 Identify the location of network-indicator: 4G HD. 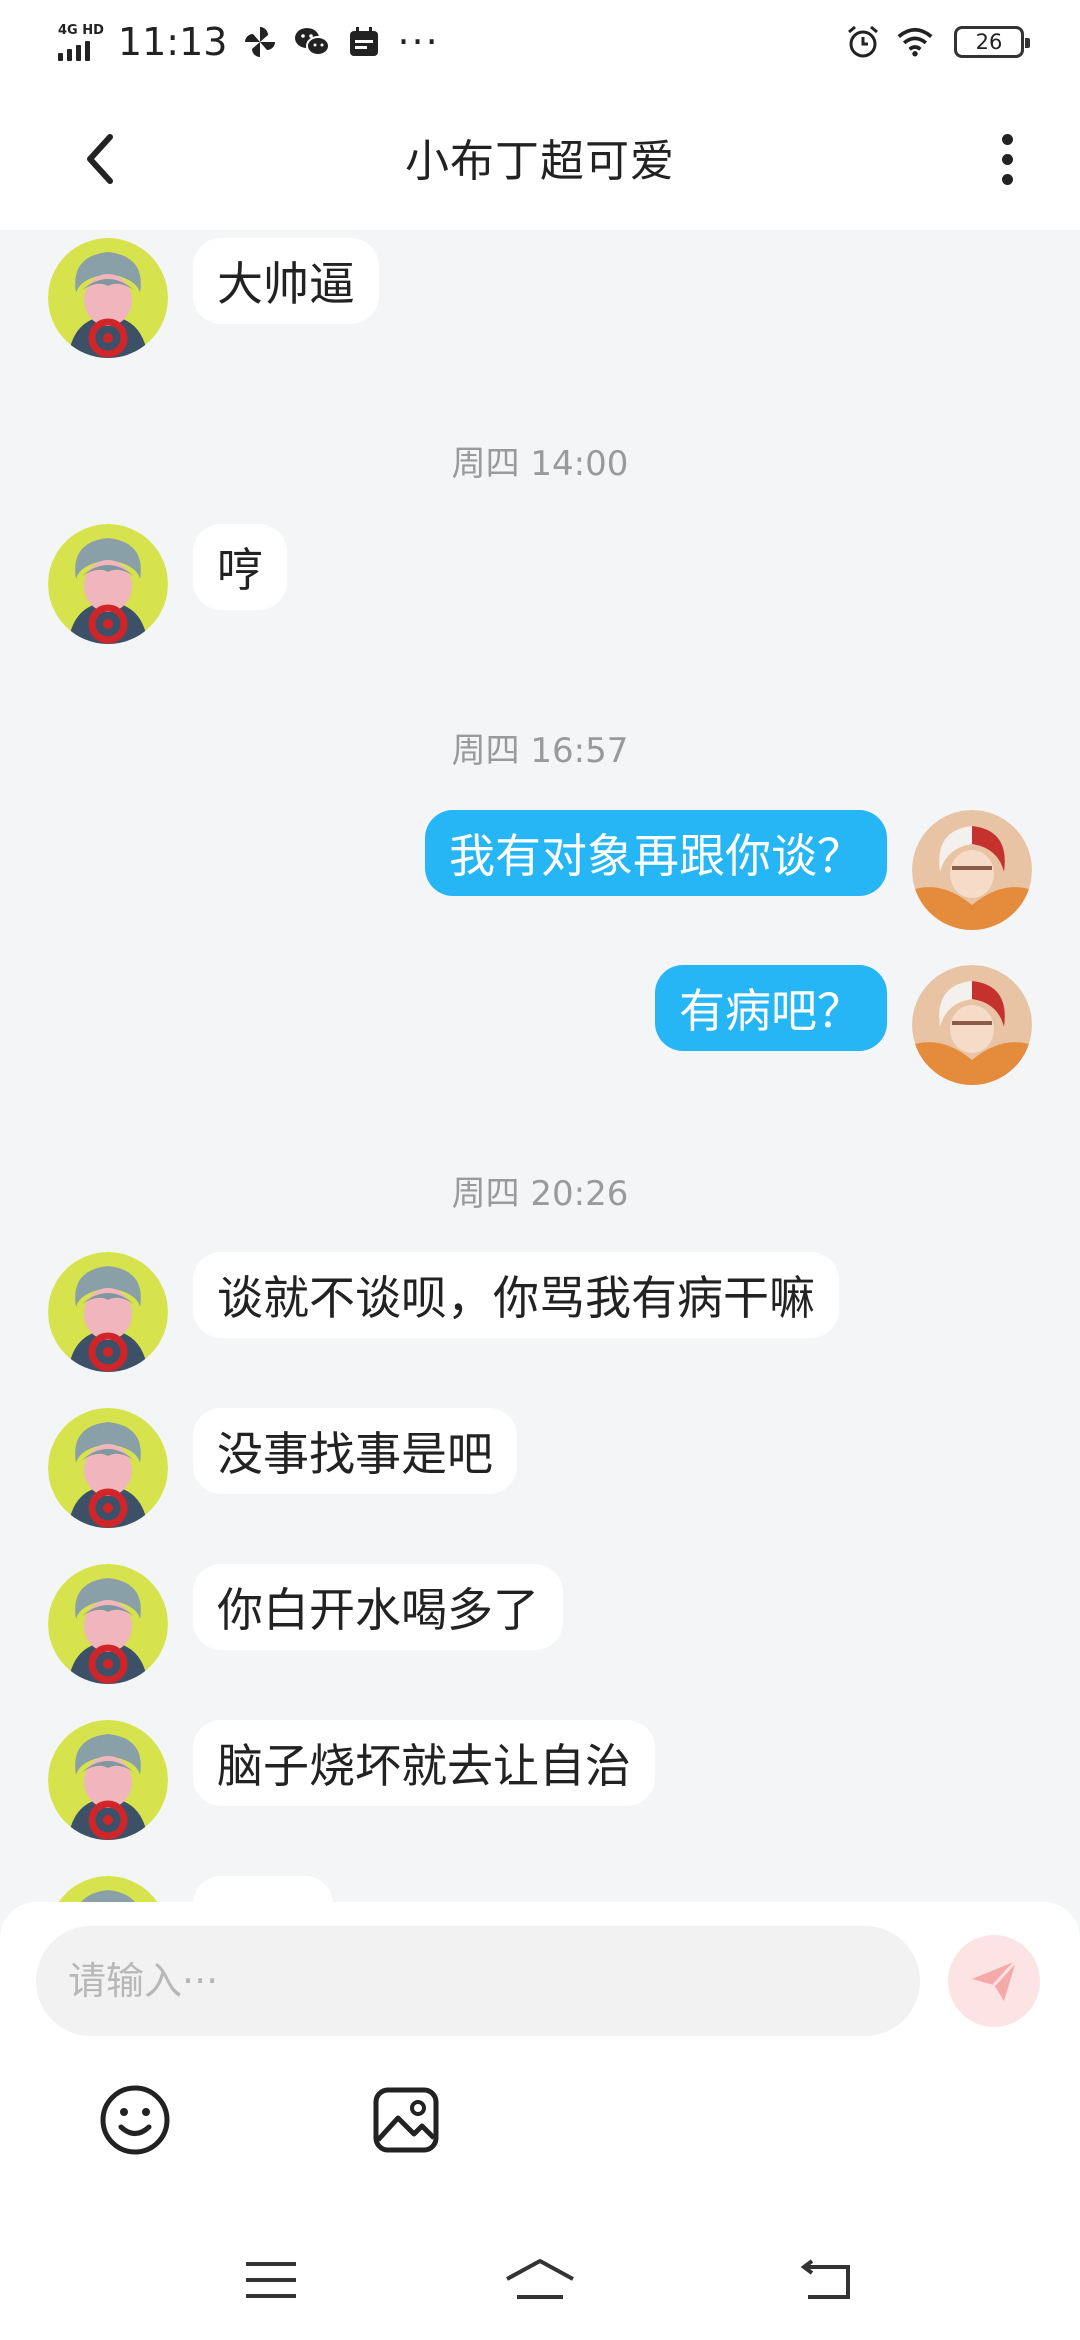
(81, 41).